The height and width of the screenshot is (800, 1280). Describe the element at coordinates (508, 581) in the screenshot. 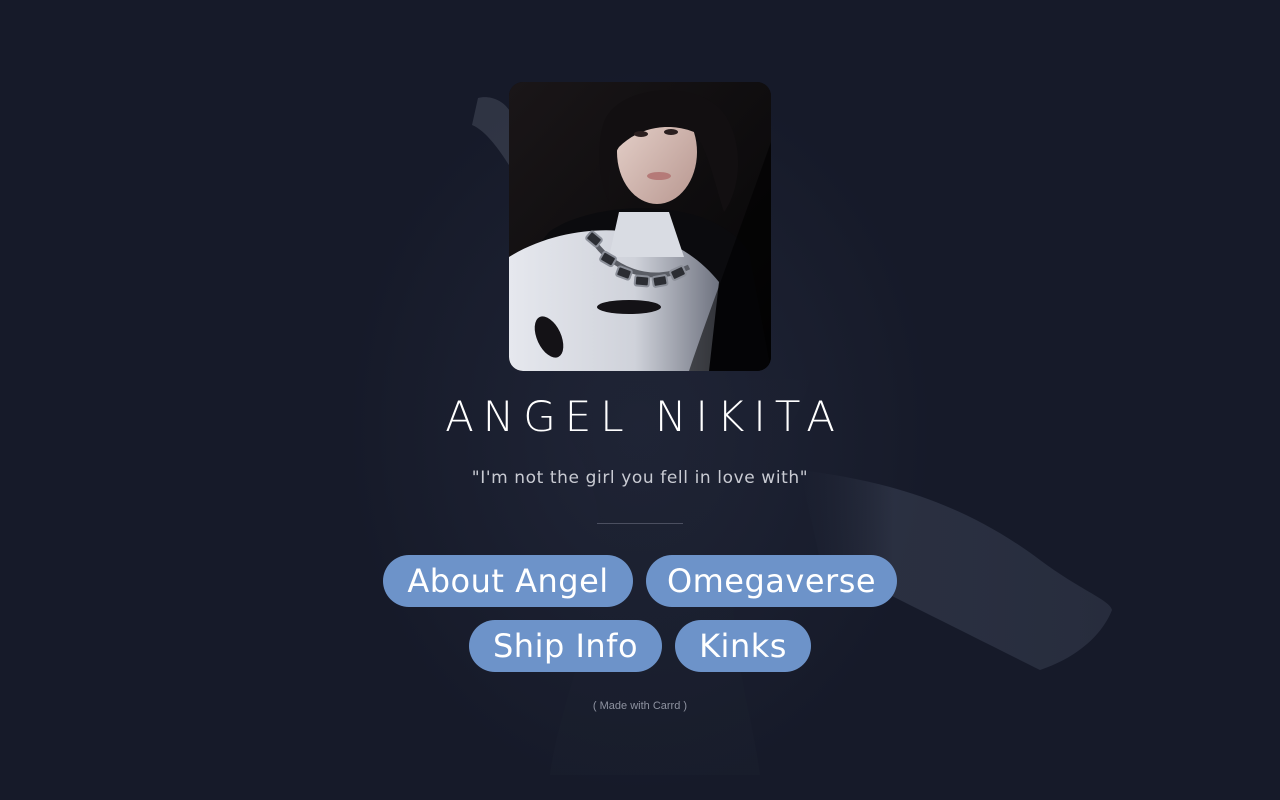

I see `about-angel-button: About Angel` at that location.